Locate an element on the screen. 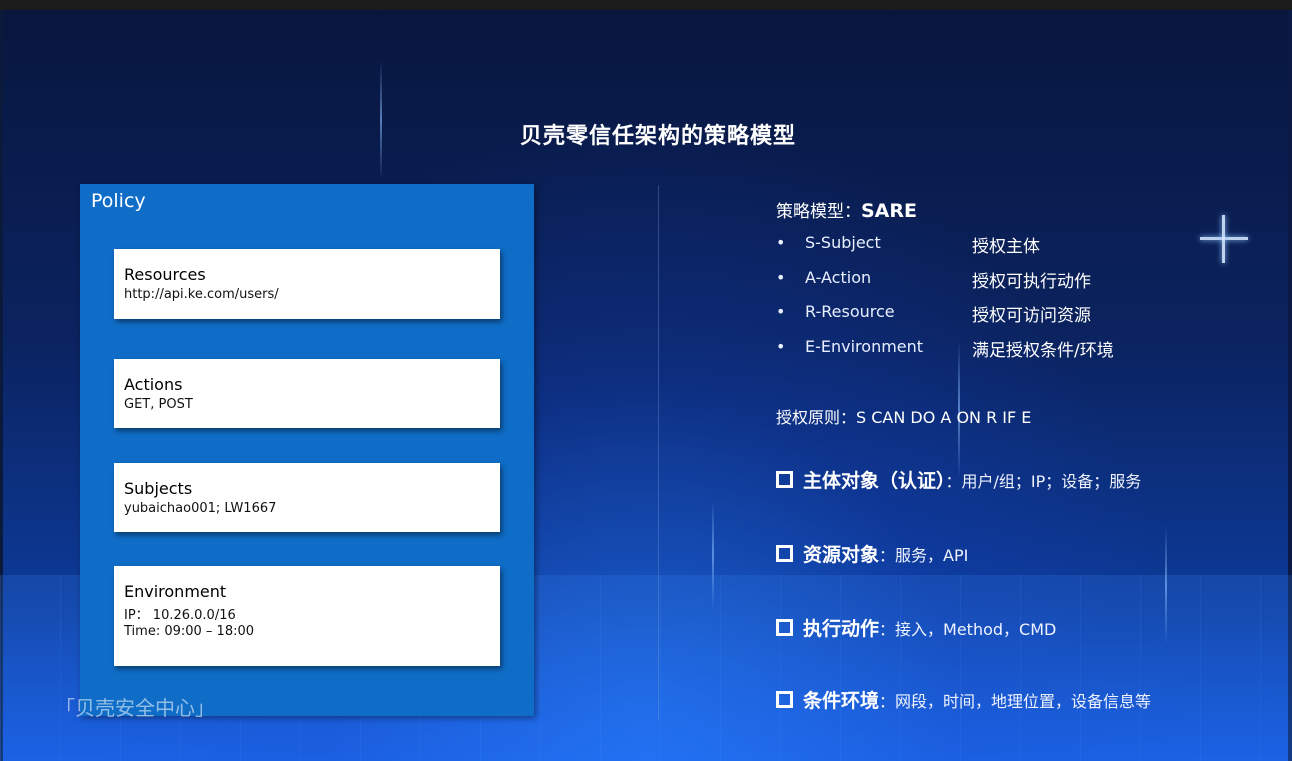  feature-desc: ：服务，API is located at coordinates (924, 555).